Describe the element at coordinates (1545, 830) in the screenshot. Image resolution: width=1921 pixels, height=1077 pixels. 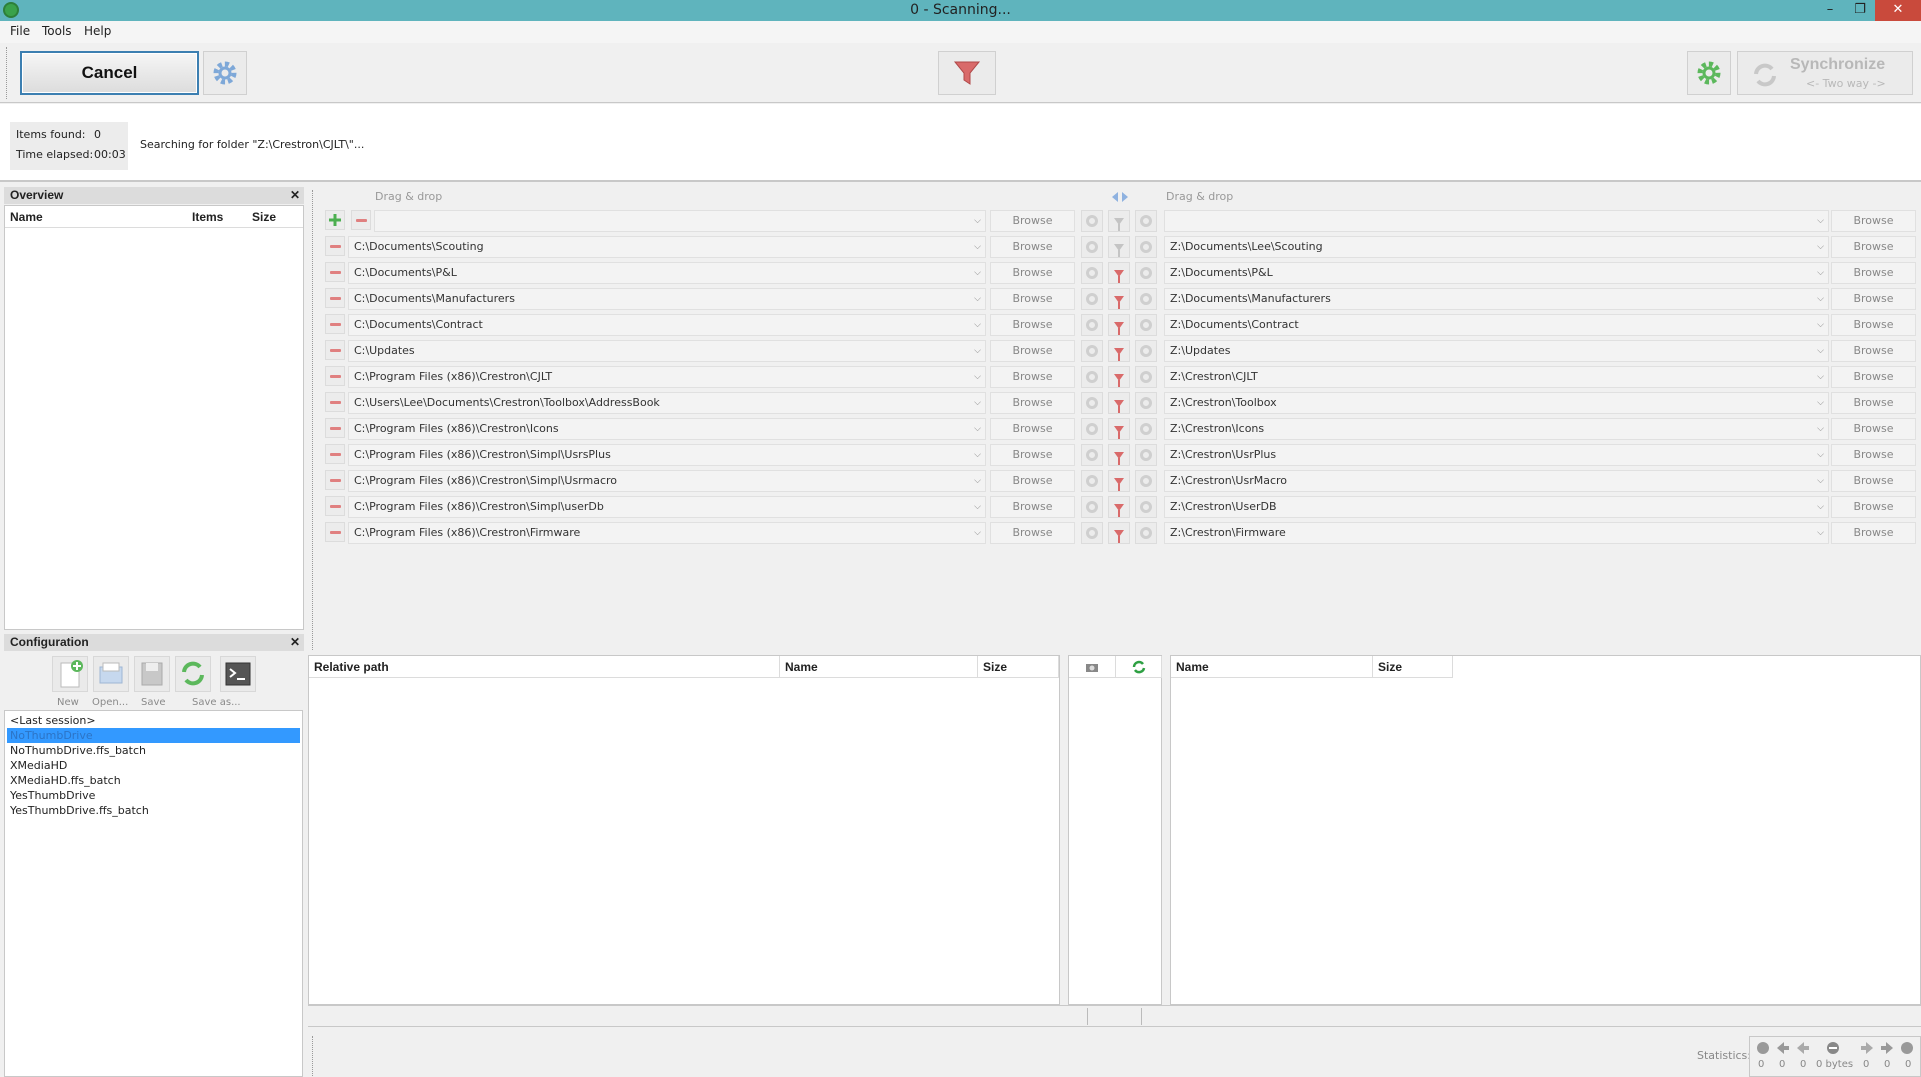
I see `right-file-grid: Name Size` at that location.